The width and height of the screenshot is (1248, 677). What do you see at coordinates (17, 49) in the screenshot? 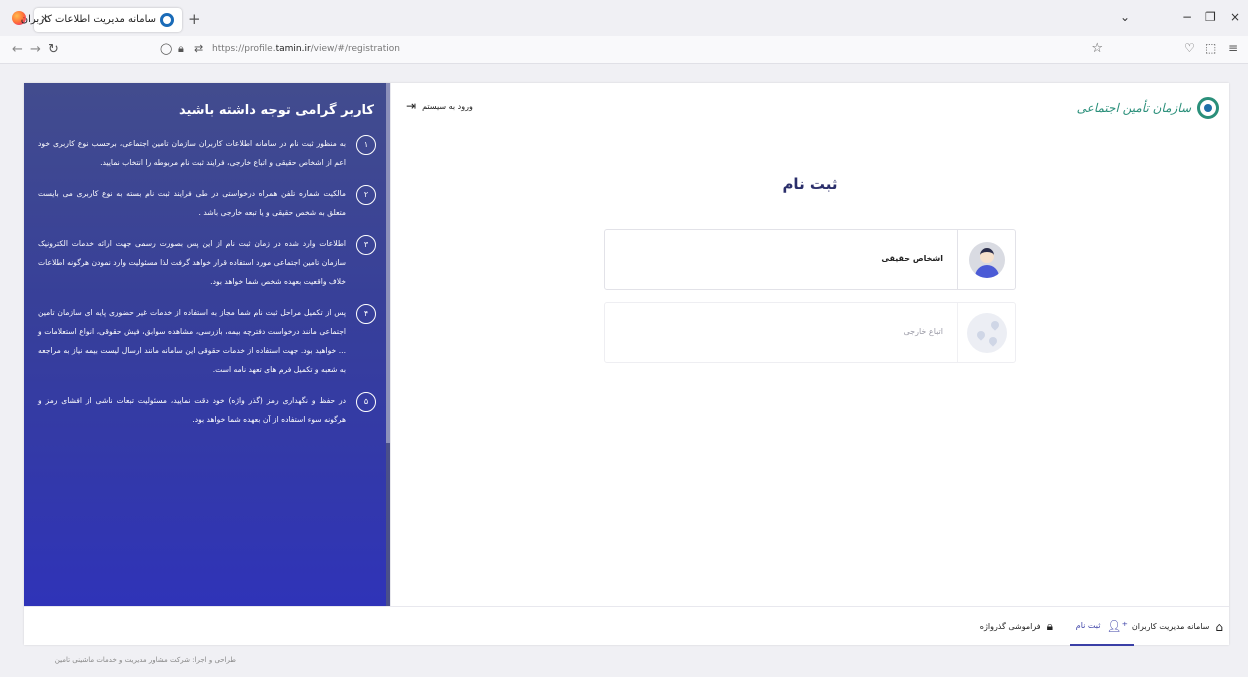
I see `back-arrow-icon: ←` at bounding box center [17, 49].